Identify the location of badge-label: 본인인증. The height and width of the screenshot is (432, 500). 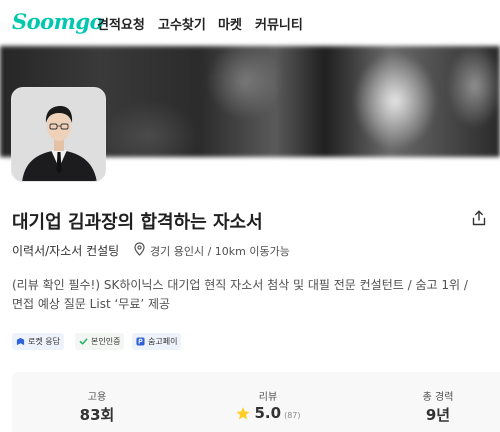
(106, 341).